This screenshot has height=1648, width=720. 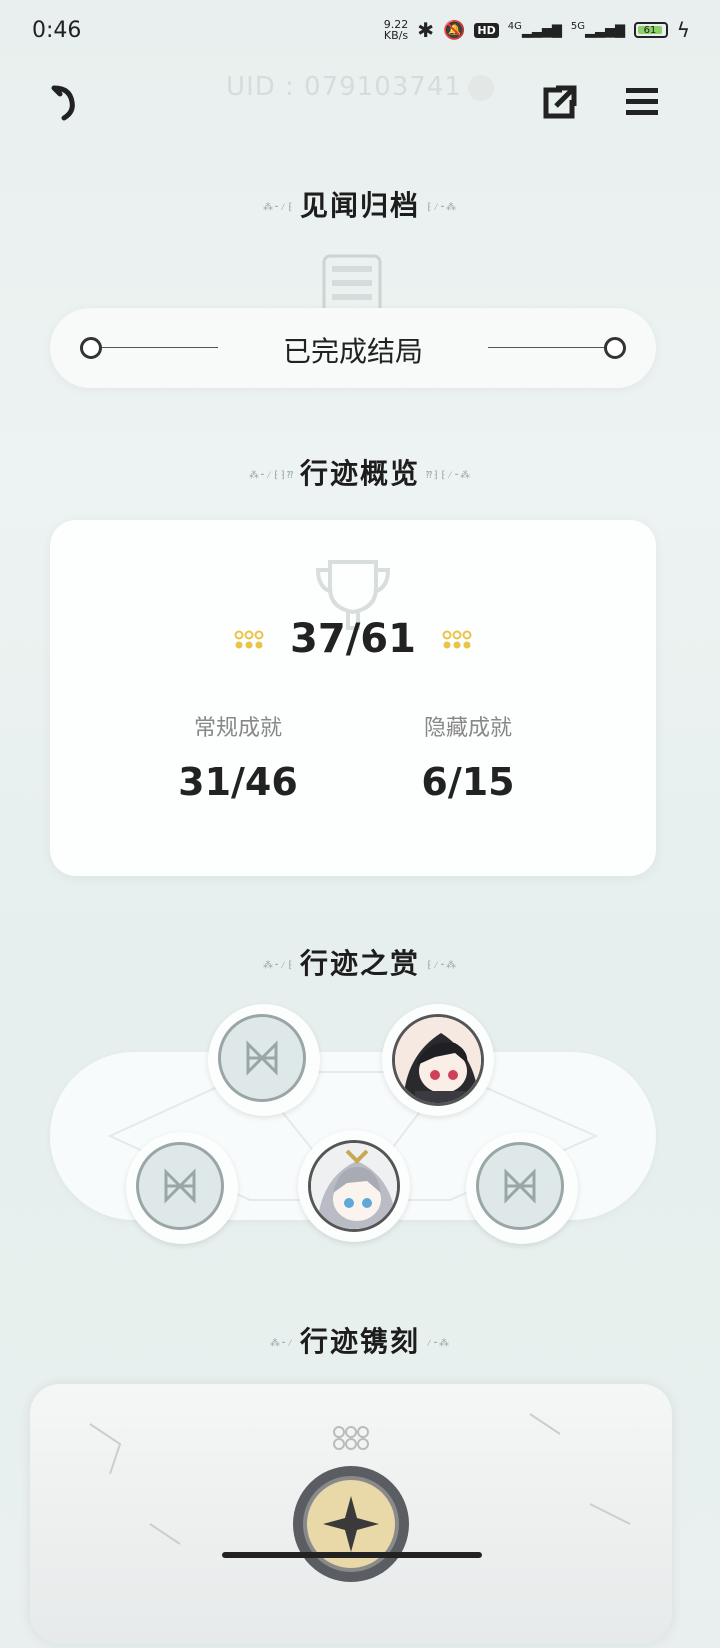 I want to click on hd-badge: HD, so click(x=486, y=30).